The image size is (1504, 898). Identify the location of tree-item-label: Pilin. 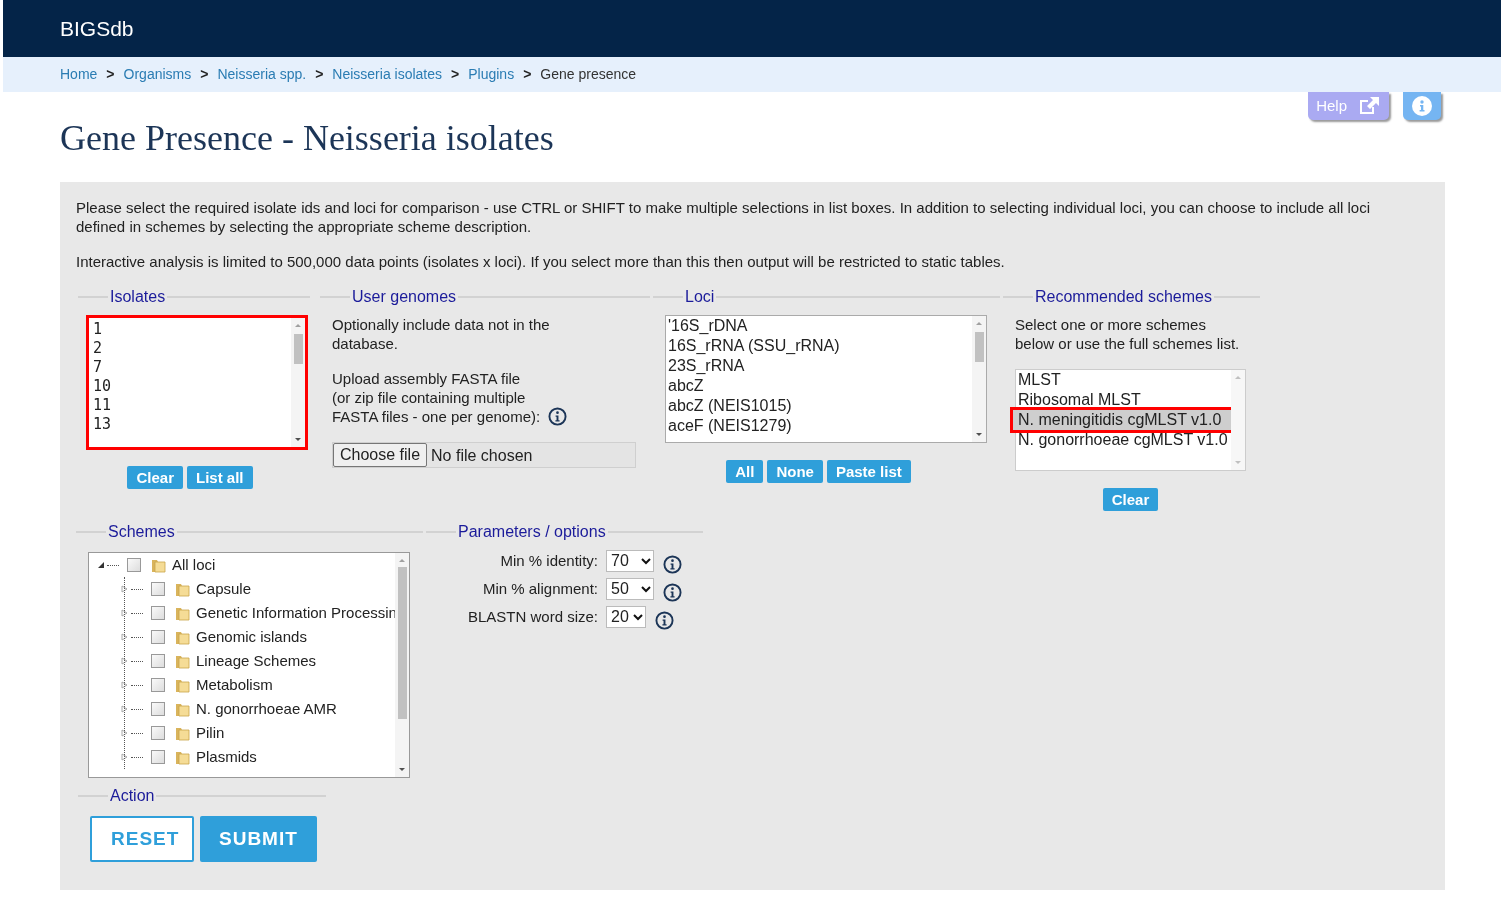
(210, 733).